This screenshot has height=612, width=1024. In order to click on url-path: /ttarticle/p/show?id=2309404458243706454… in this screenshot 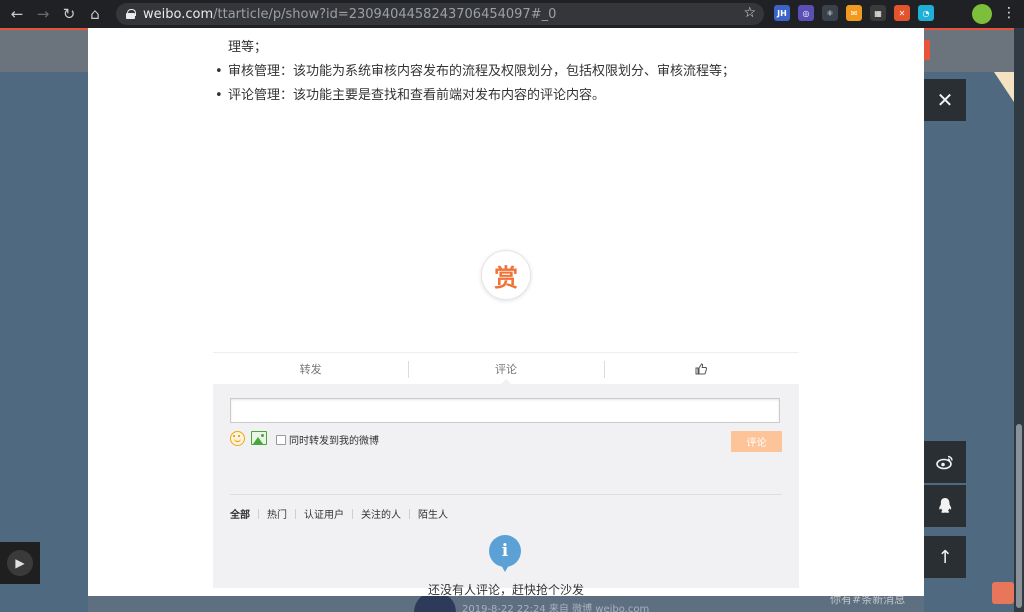, I will do `click(385, 14)`.